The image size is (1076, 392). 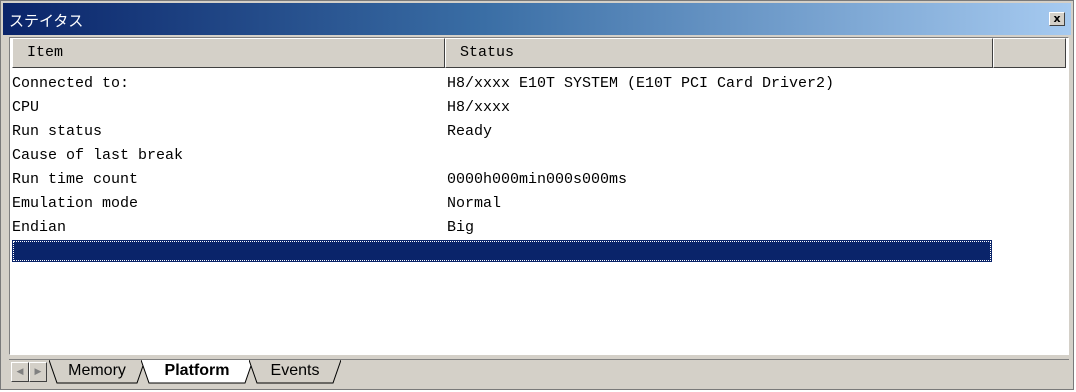 I want to click on row-item: Cause of last break, so click(x=98, y=155).